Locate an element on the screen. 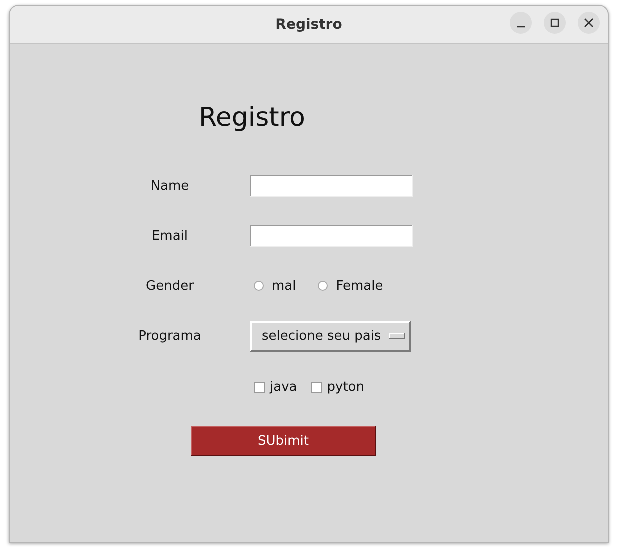 This screenshot has height=551, width=617. checkbox-label: java is located at coordinates (284, 387).